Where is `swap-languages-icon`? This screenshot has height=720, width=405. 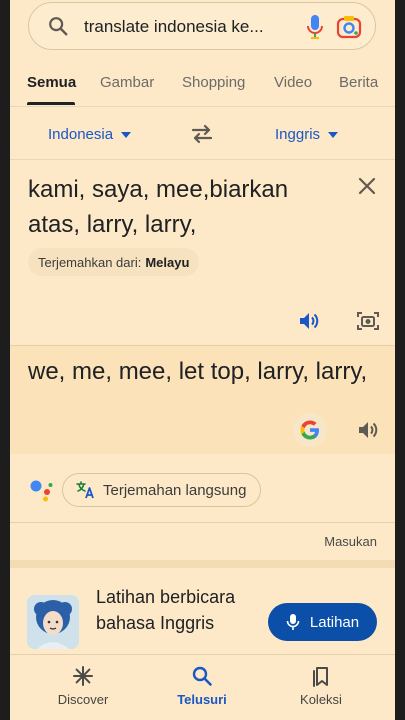 swap-languages-icon is located at coordinates (202, 134).